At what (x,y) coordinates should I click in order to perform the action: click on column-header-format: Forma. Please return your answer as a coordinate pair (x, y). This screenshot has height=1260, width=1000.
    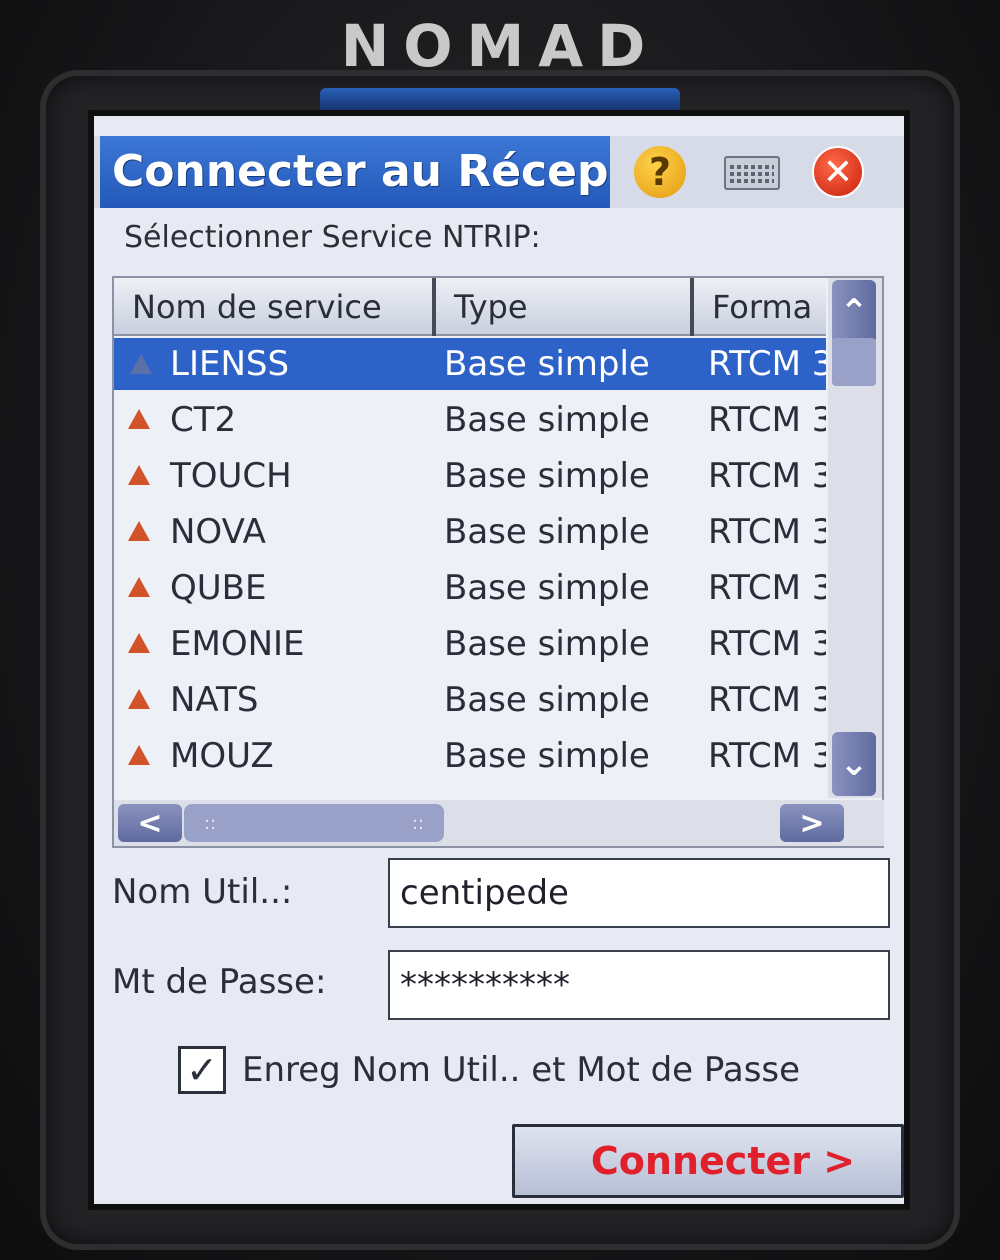
    Looking at the image, I should click on (760, 307).